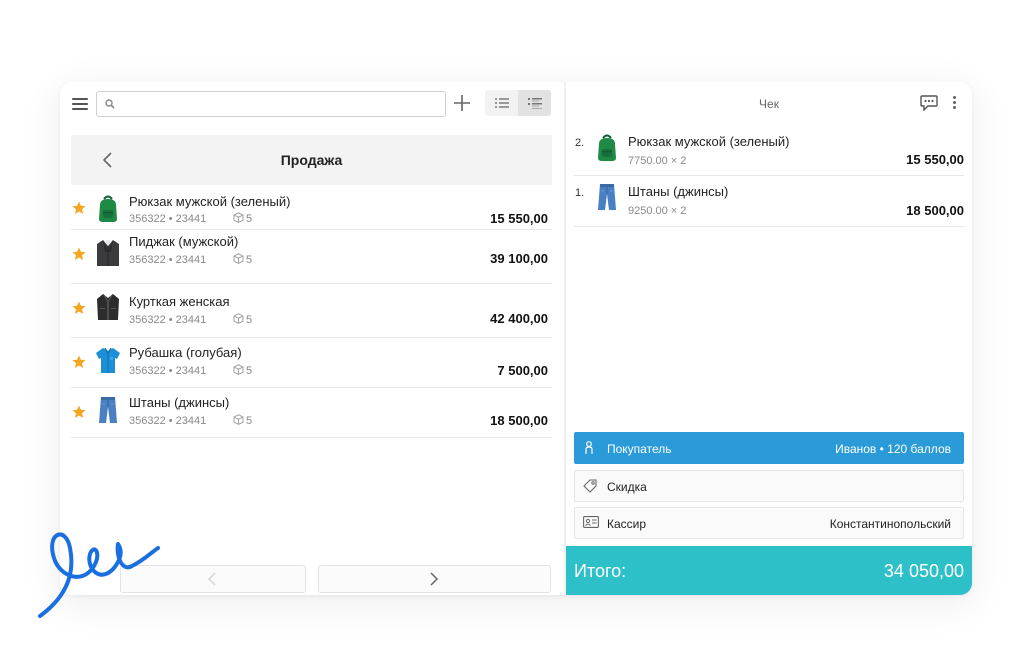 The width and height of the screenshot is (1032, 658). What do you see at coordinates (893, 449) in the screenshot?
I see `buyer-value: Иванов • 120 баллов` at bounding box center [893, 449].